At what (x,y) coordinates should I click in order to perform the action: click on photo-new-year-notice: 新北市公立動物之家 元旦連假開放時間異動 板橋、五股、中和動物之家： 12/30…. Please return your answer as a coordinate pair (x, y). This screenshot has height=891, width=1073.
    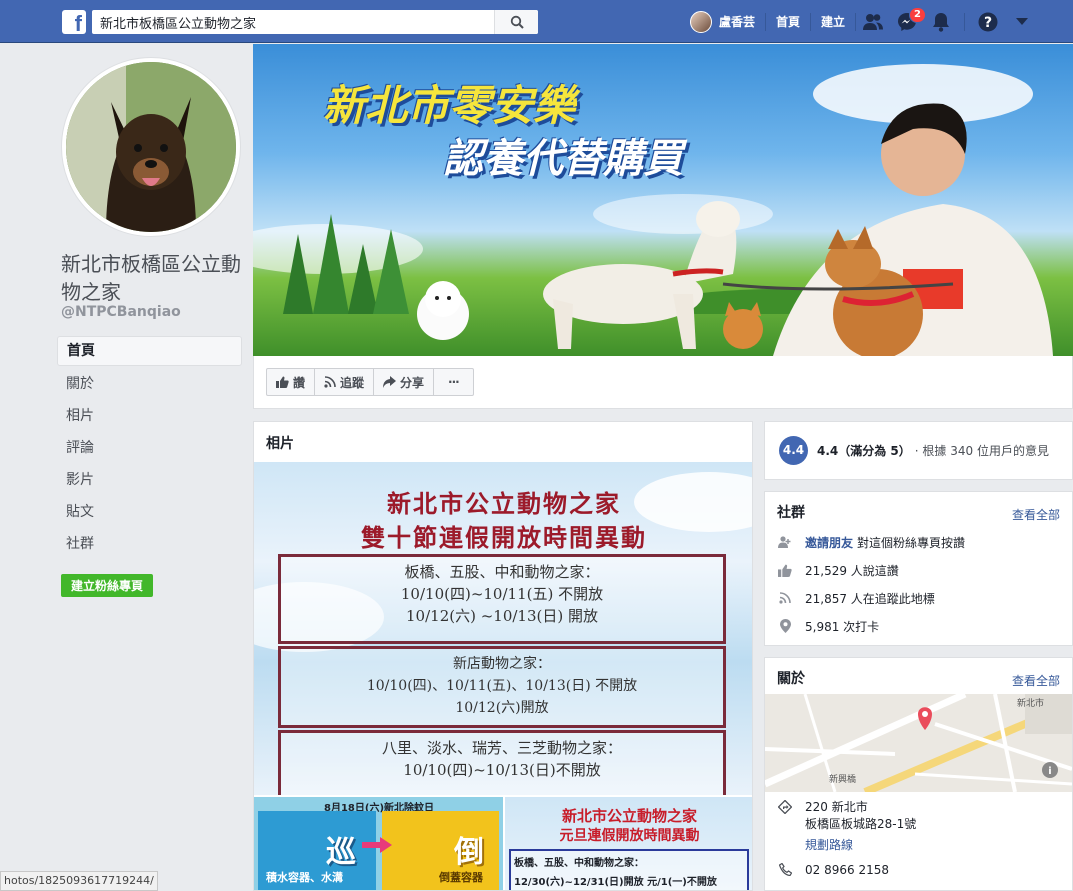
    Looking at the image, I should click on (628, 843).